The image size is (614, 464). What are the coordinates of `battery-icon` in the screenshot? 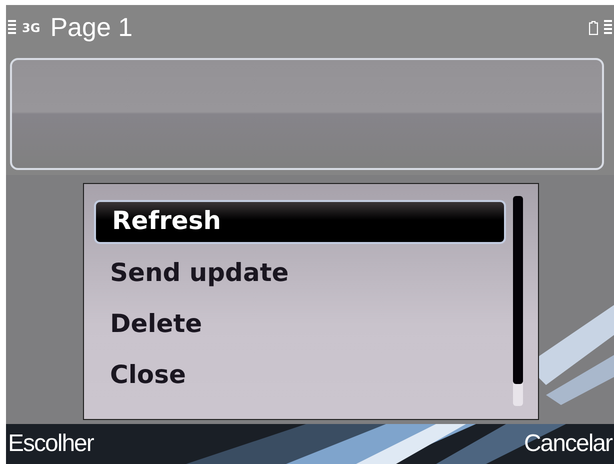 It's located at (593, 27).